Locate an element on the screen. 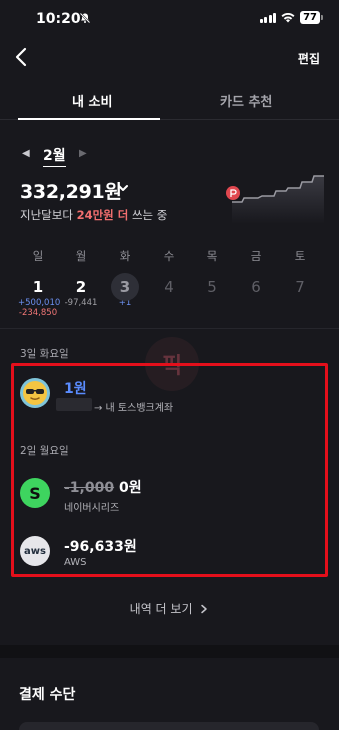  day-expense: -234,850 is located at coordinates (38, 313).